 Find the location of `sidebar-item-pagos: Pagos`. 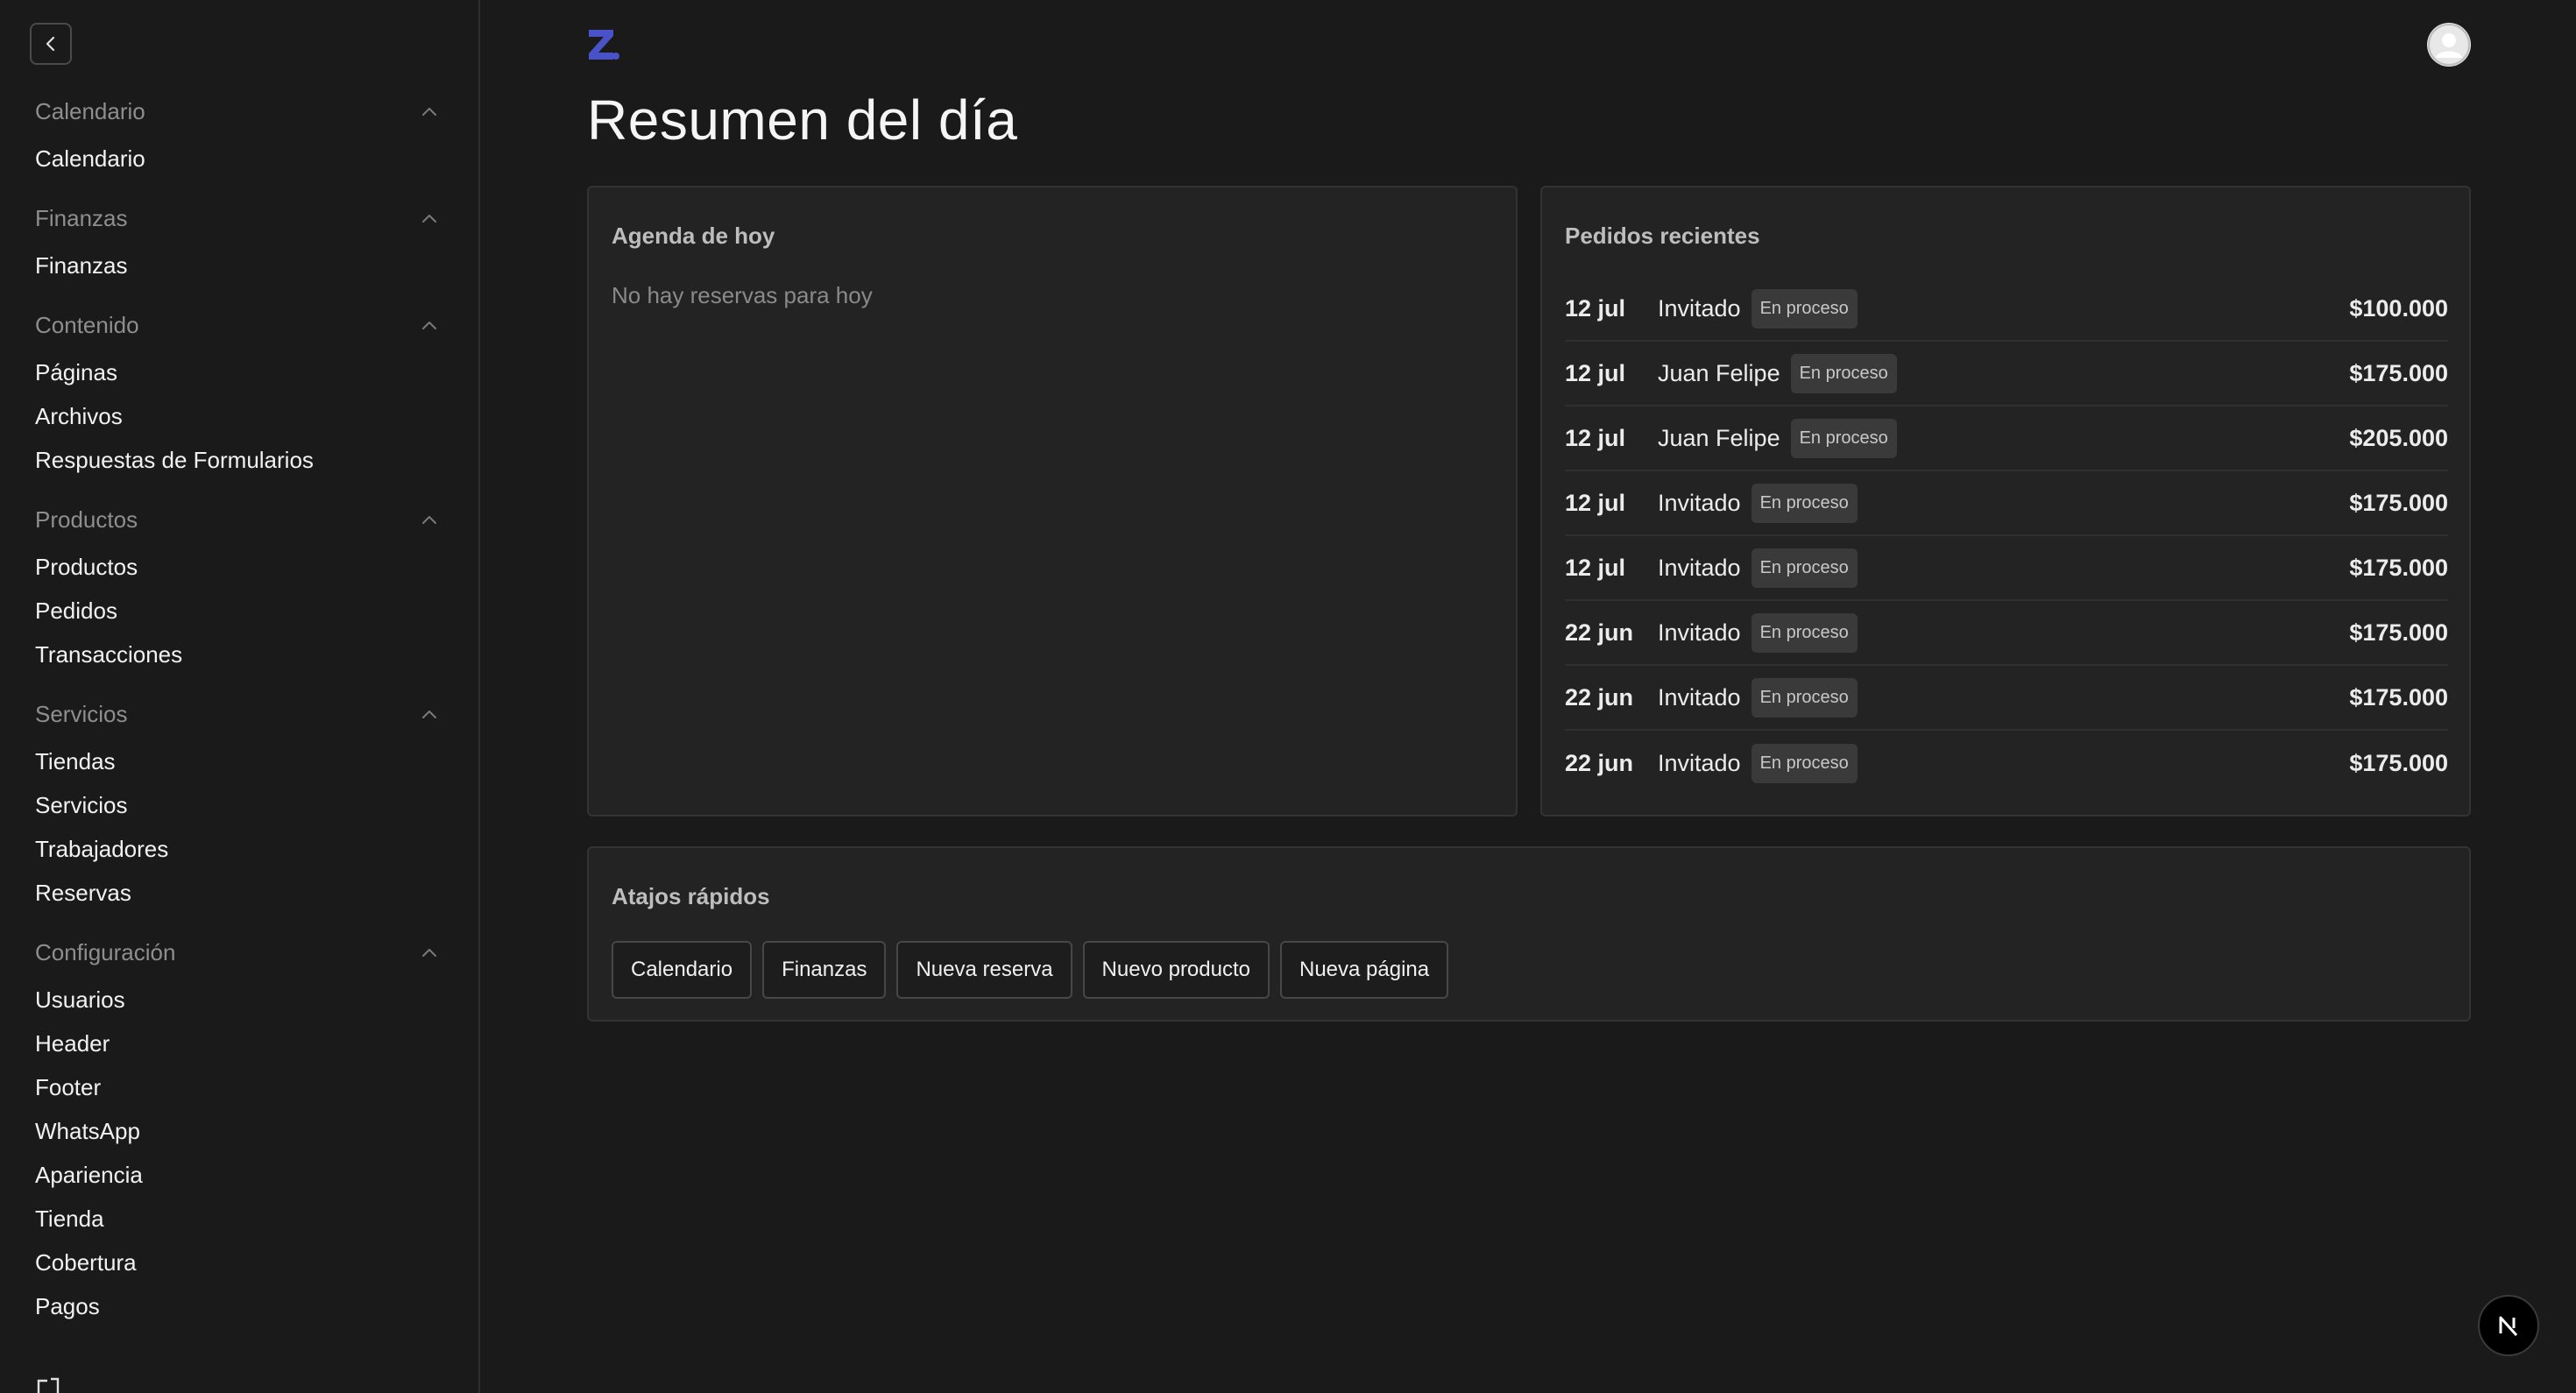

sidebar-item-pagos: Pagos is located at coordinates (236, 1306).